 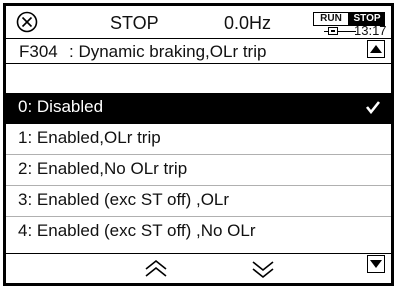 What do you see at coordinates (333, 31) in the screenshot?
I see `battery-icon` at bounding box center [333, 31].